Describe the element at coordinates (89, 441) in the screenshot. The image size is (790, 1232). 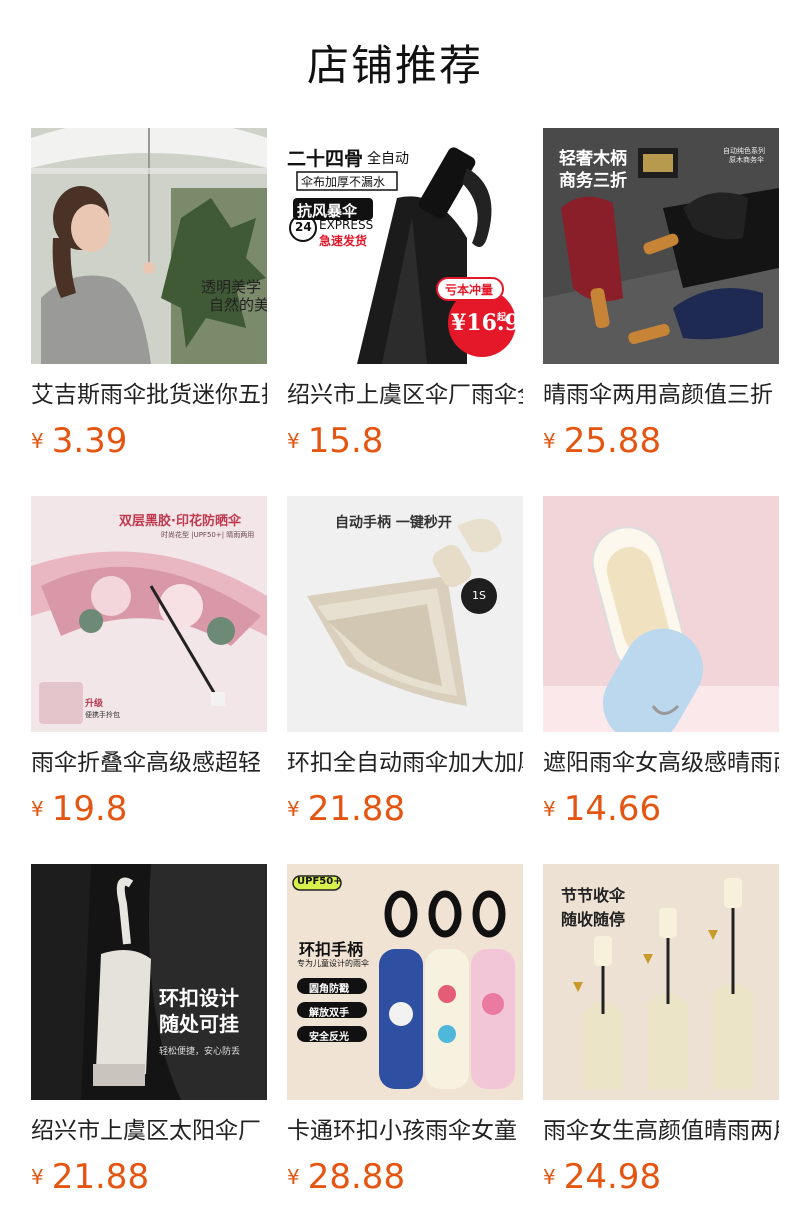
I see `price-value: 3.39` at that location.